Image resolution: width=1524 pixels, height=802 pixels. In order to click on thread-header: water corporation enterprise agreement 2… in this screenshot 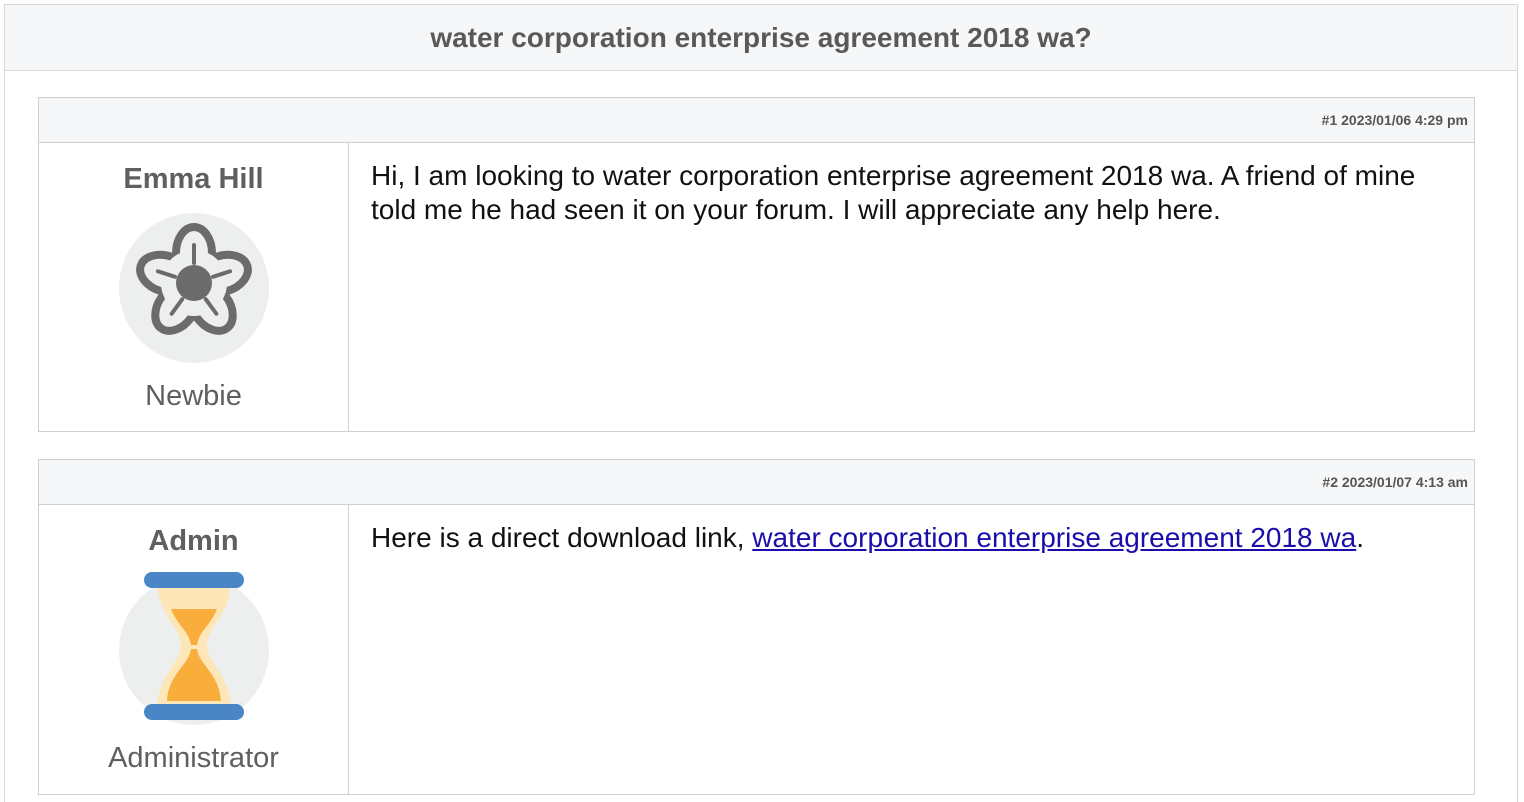, I will do `click(761, 38)`.